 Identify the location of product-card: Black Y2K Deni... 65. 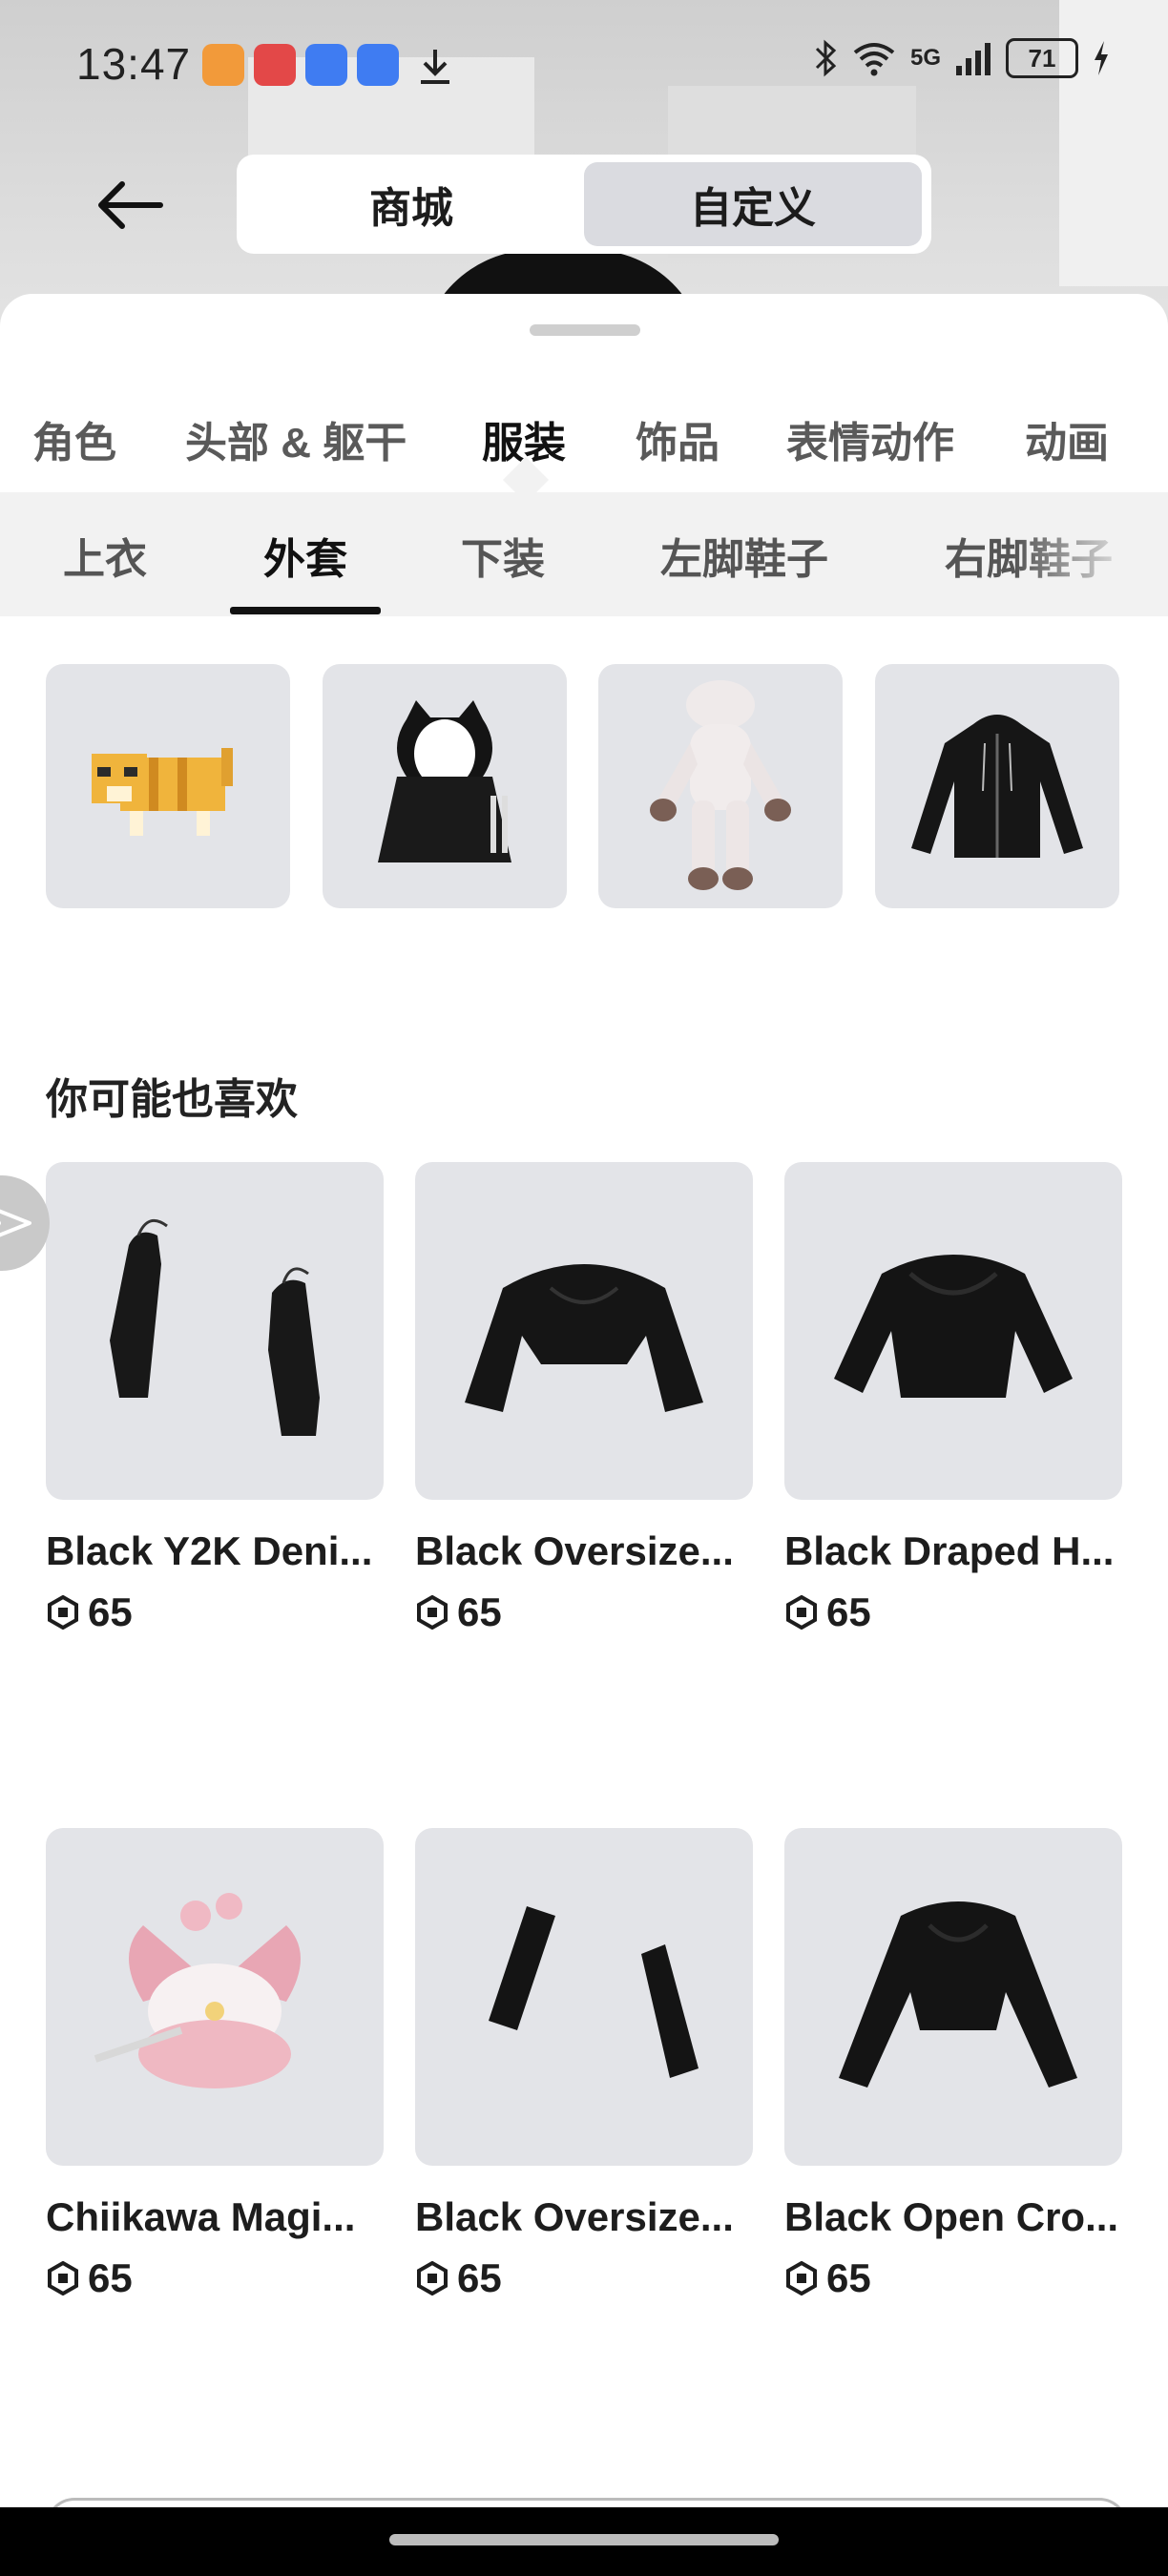
(215, 1398).